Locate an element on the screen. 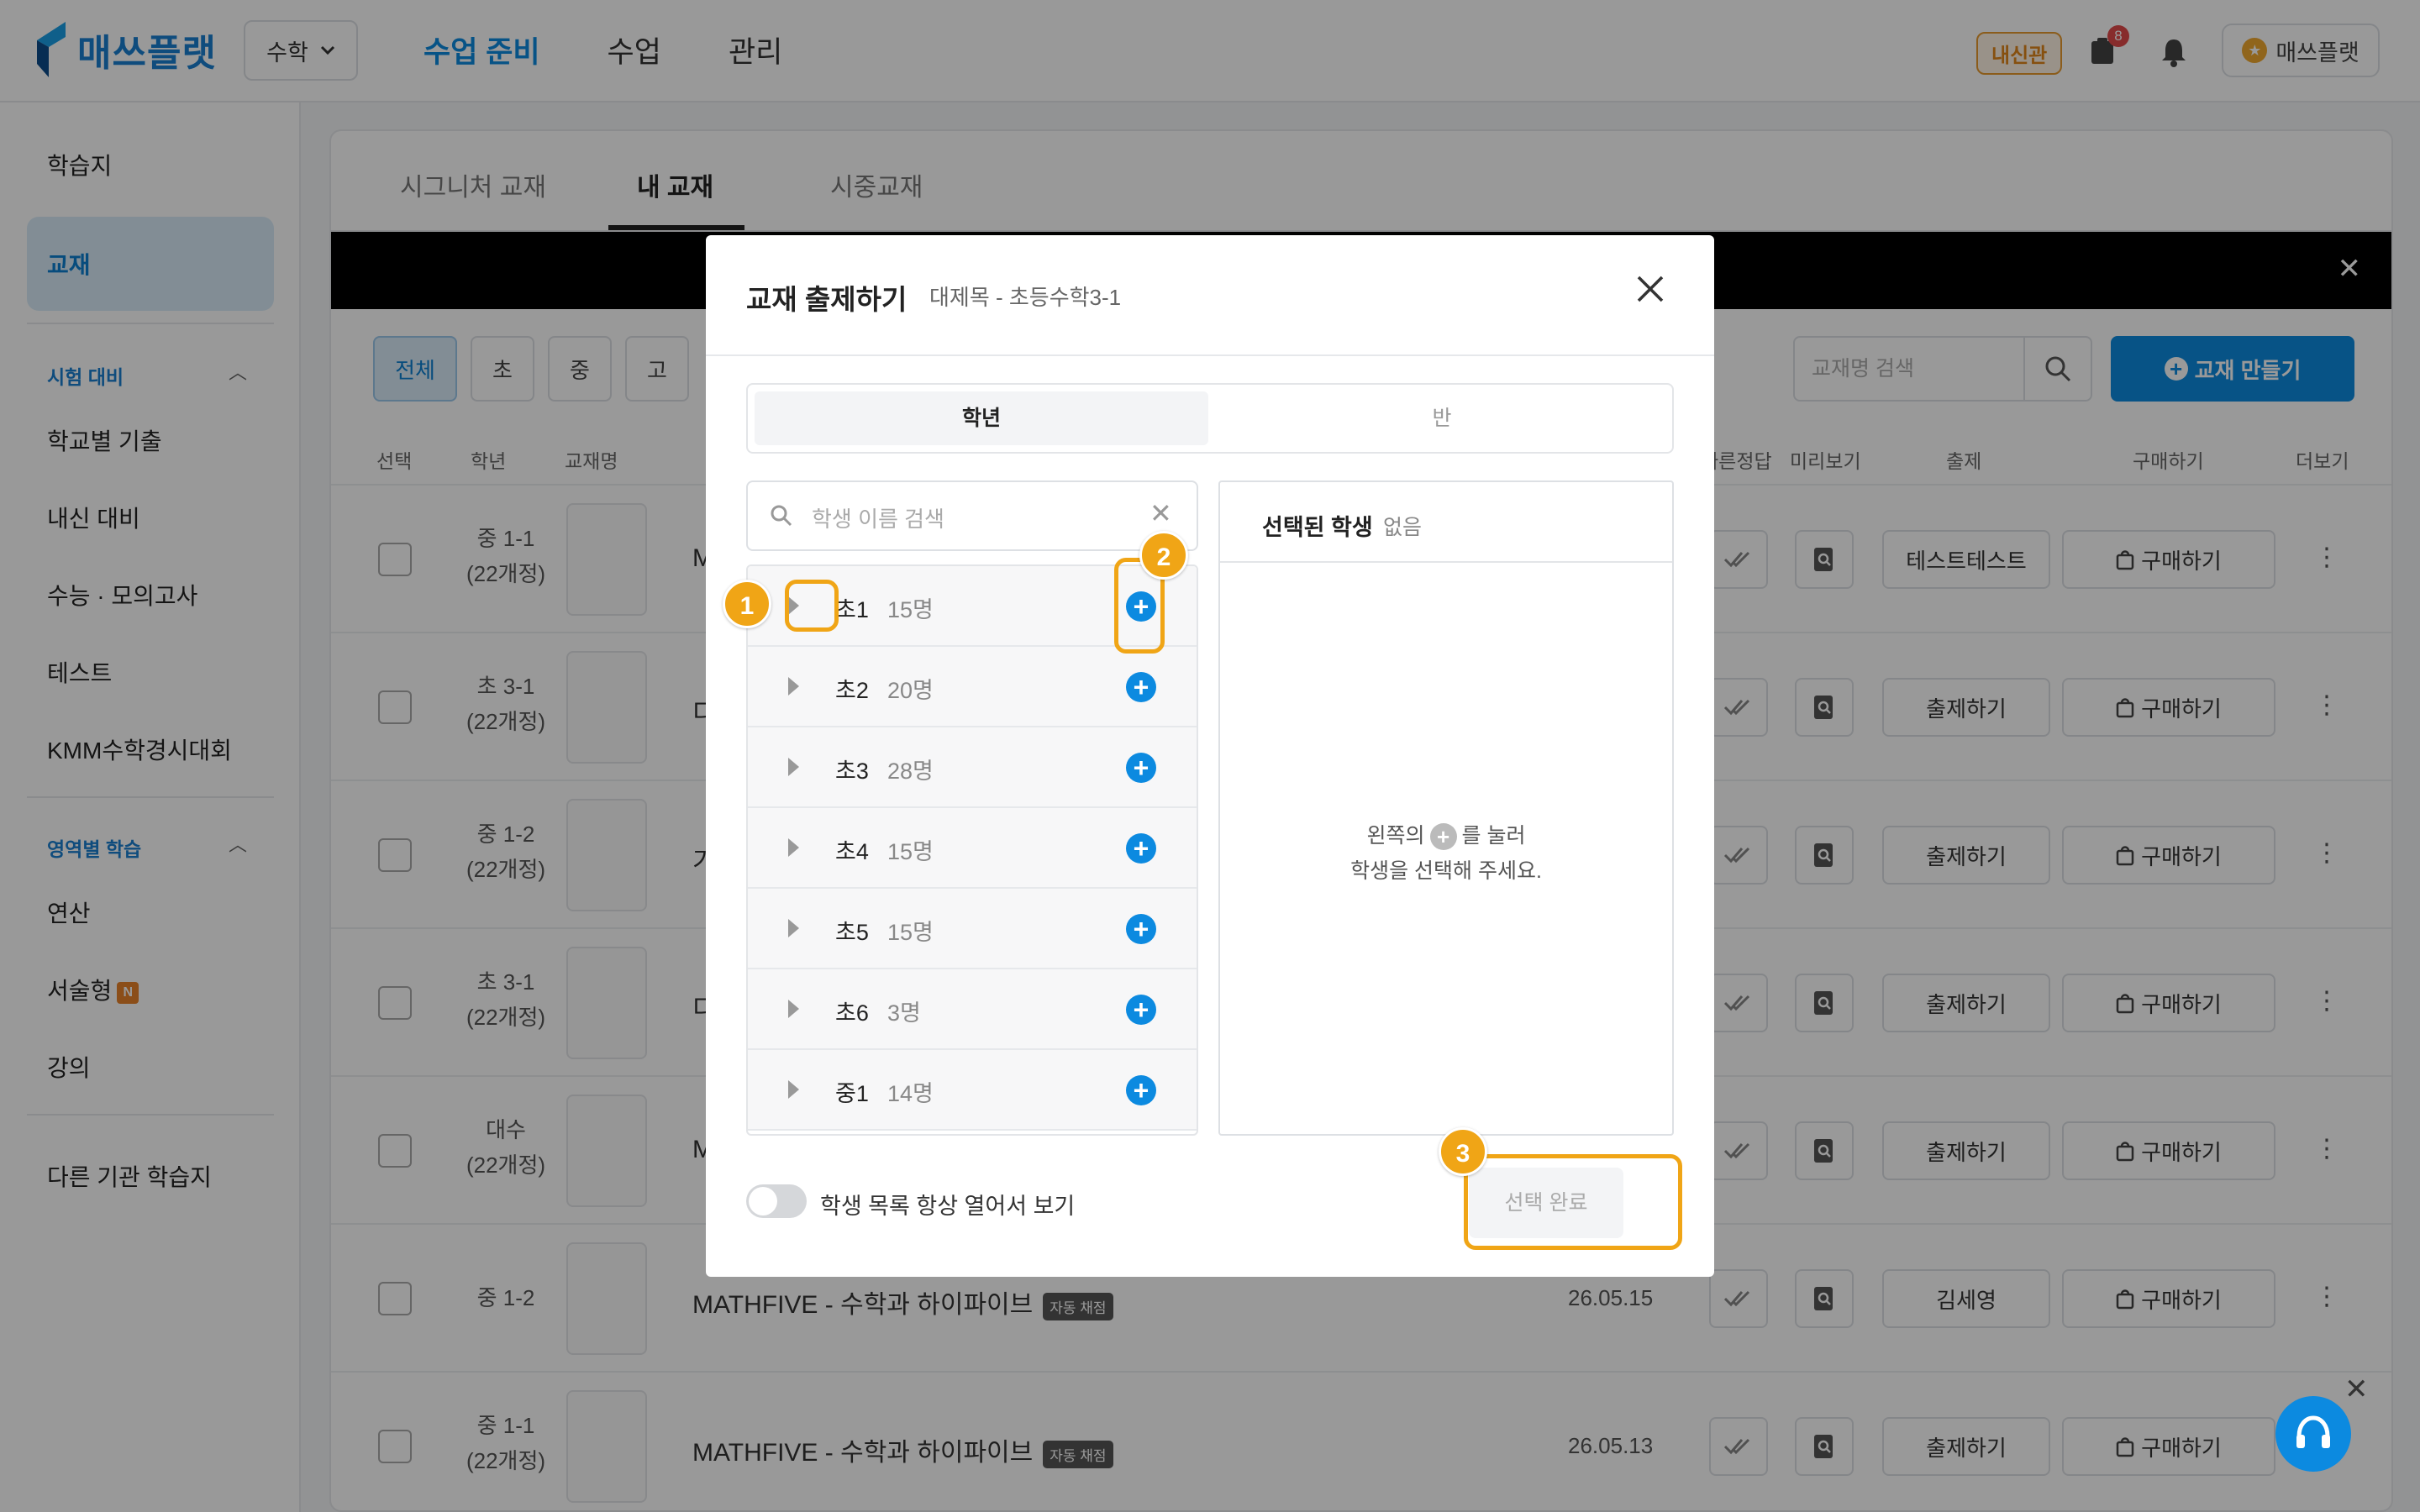 The height and width of the screenshot is (1512, 2420). selected-students-panel: 선택된 학생 없음 왼쪽의 + 를 눌러 학생을 선택해 주세요. is located at coordinates (1446, 808).